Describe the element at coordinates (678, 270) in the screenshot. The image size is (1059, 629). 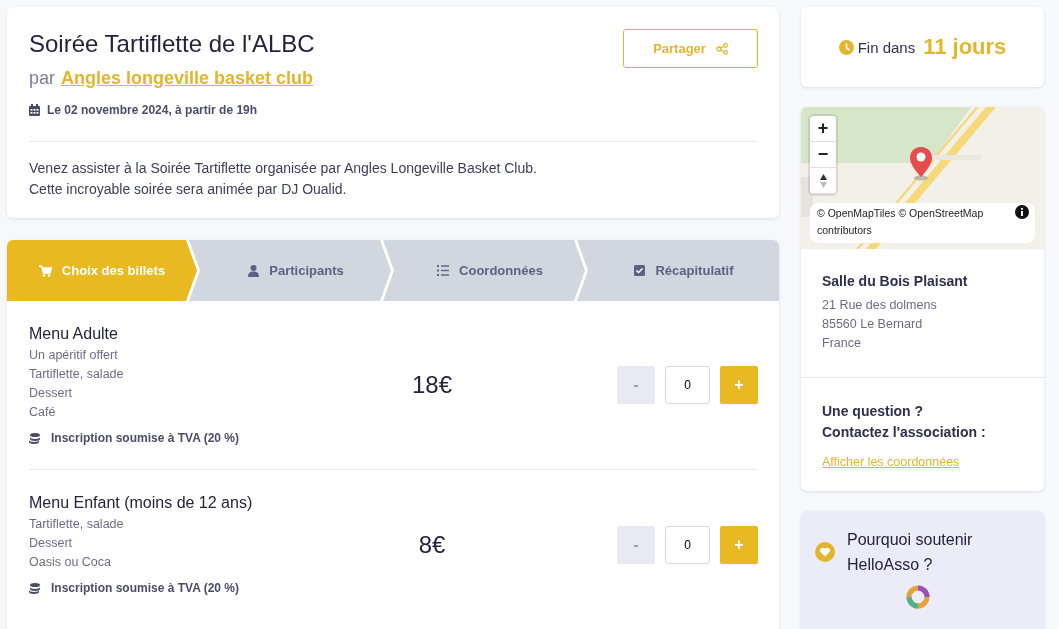
I see `step-tab: Récapitulatif` at that location.